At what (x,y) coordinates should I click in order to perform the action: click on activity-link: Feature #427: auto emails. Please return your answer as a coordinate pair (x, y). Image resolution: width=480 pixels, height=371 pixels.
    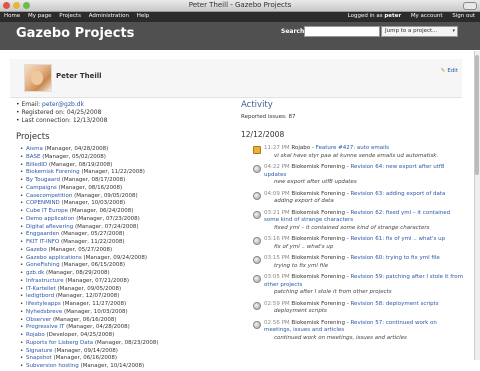
    Looking at the image, I should click on (352, 148).